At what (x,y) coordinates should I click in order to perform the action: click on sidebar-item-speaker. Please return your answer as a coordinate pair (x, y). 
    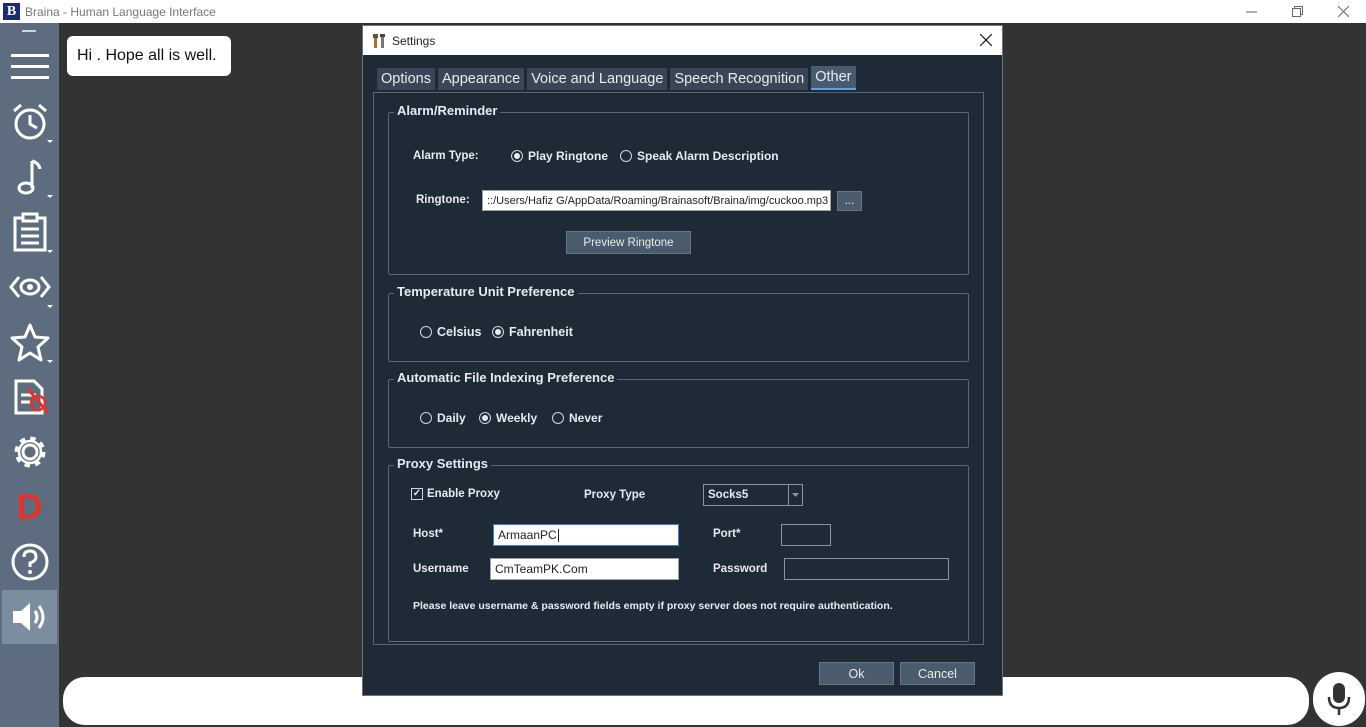
    Looking at the image, I should click on (29, 617).